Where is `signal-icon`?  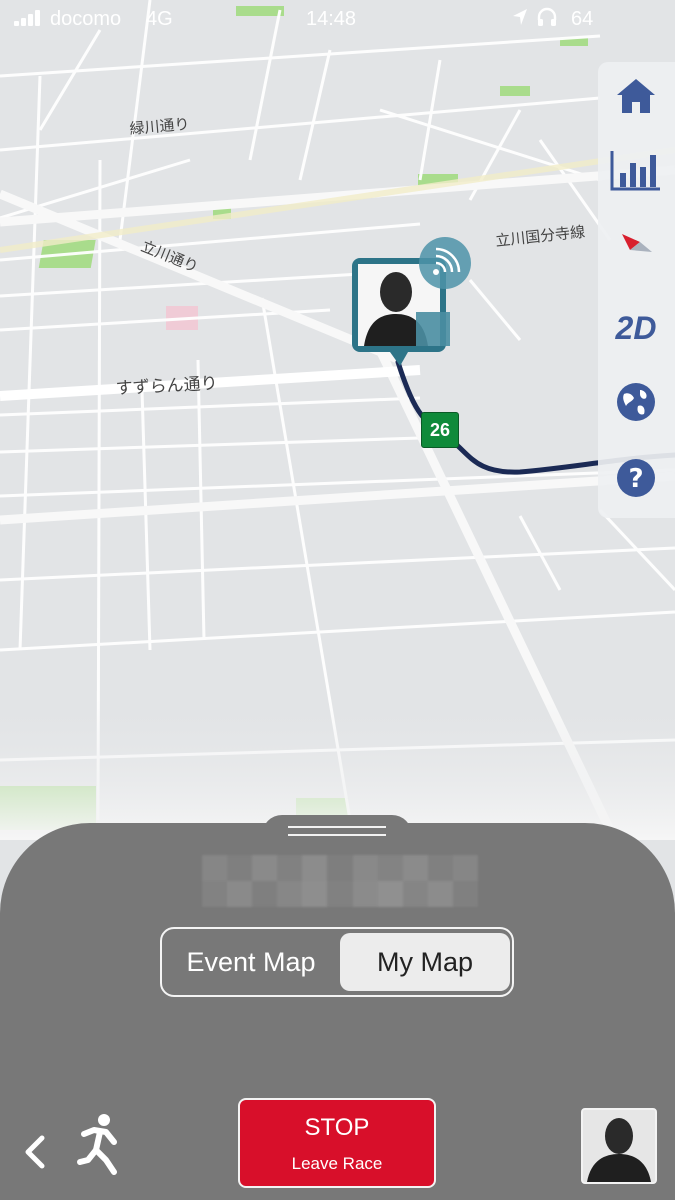
signal-icon is located at coordinates (29, 18).